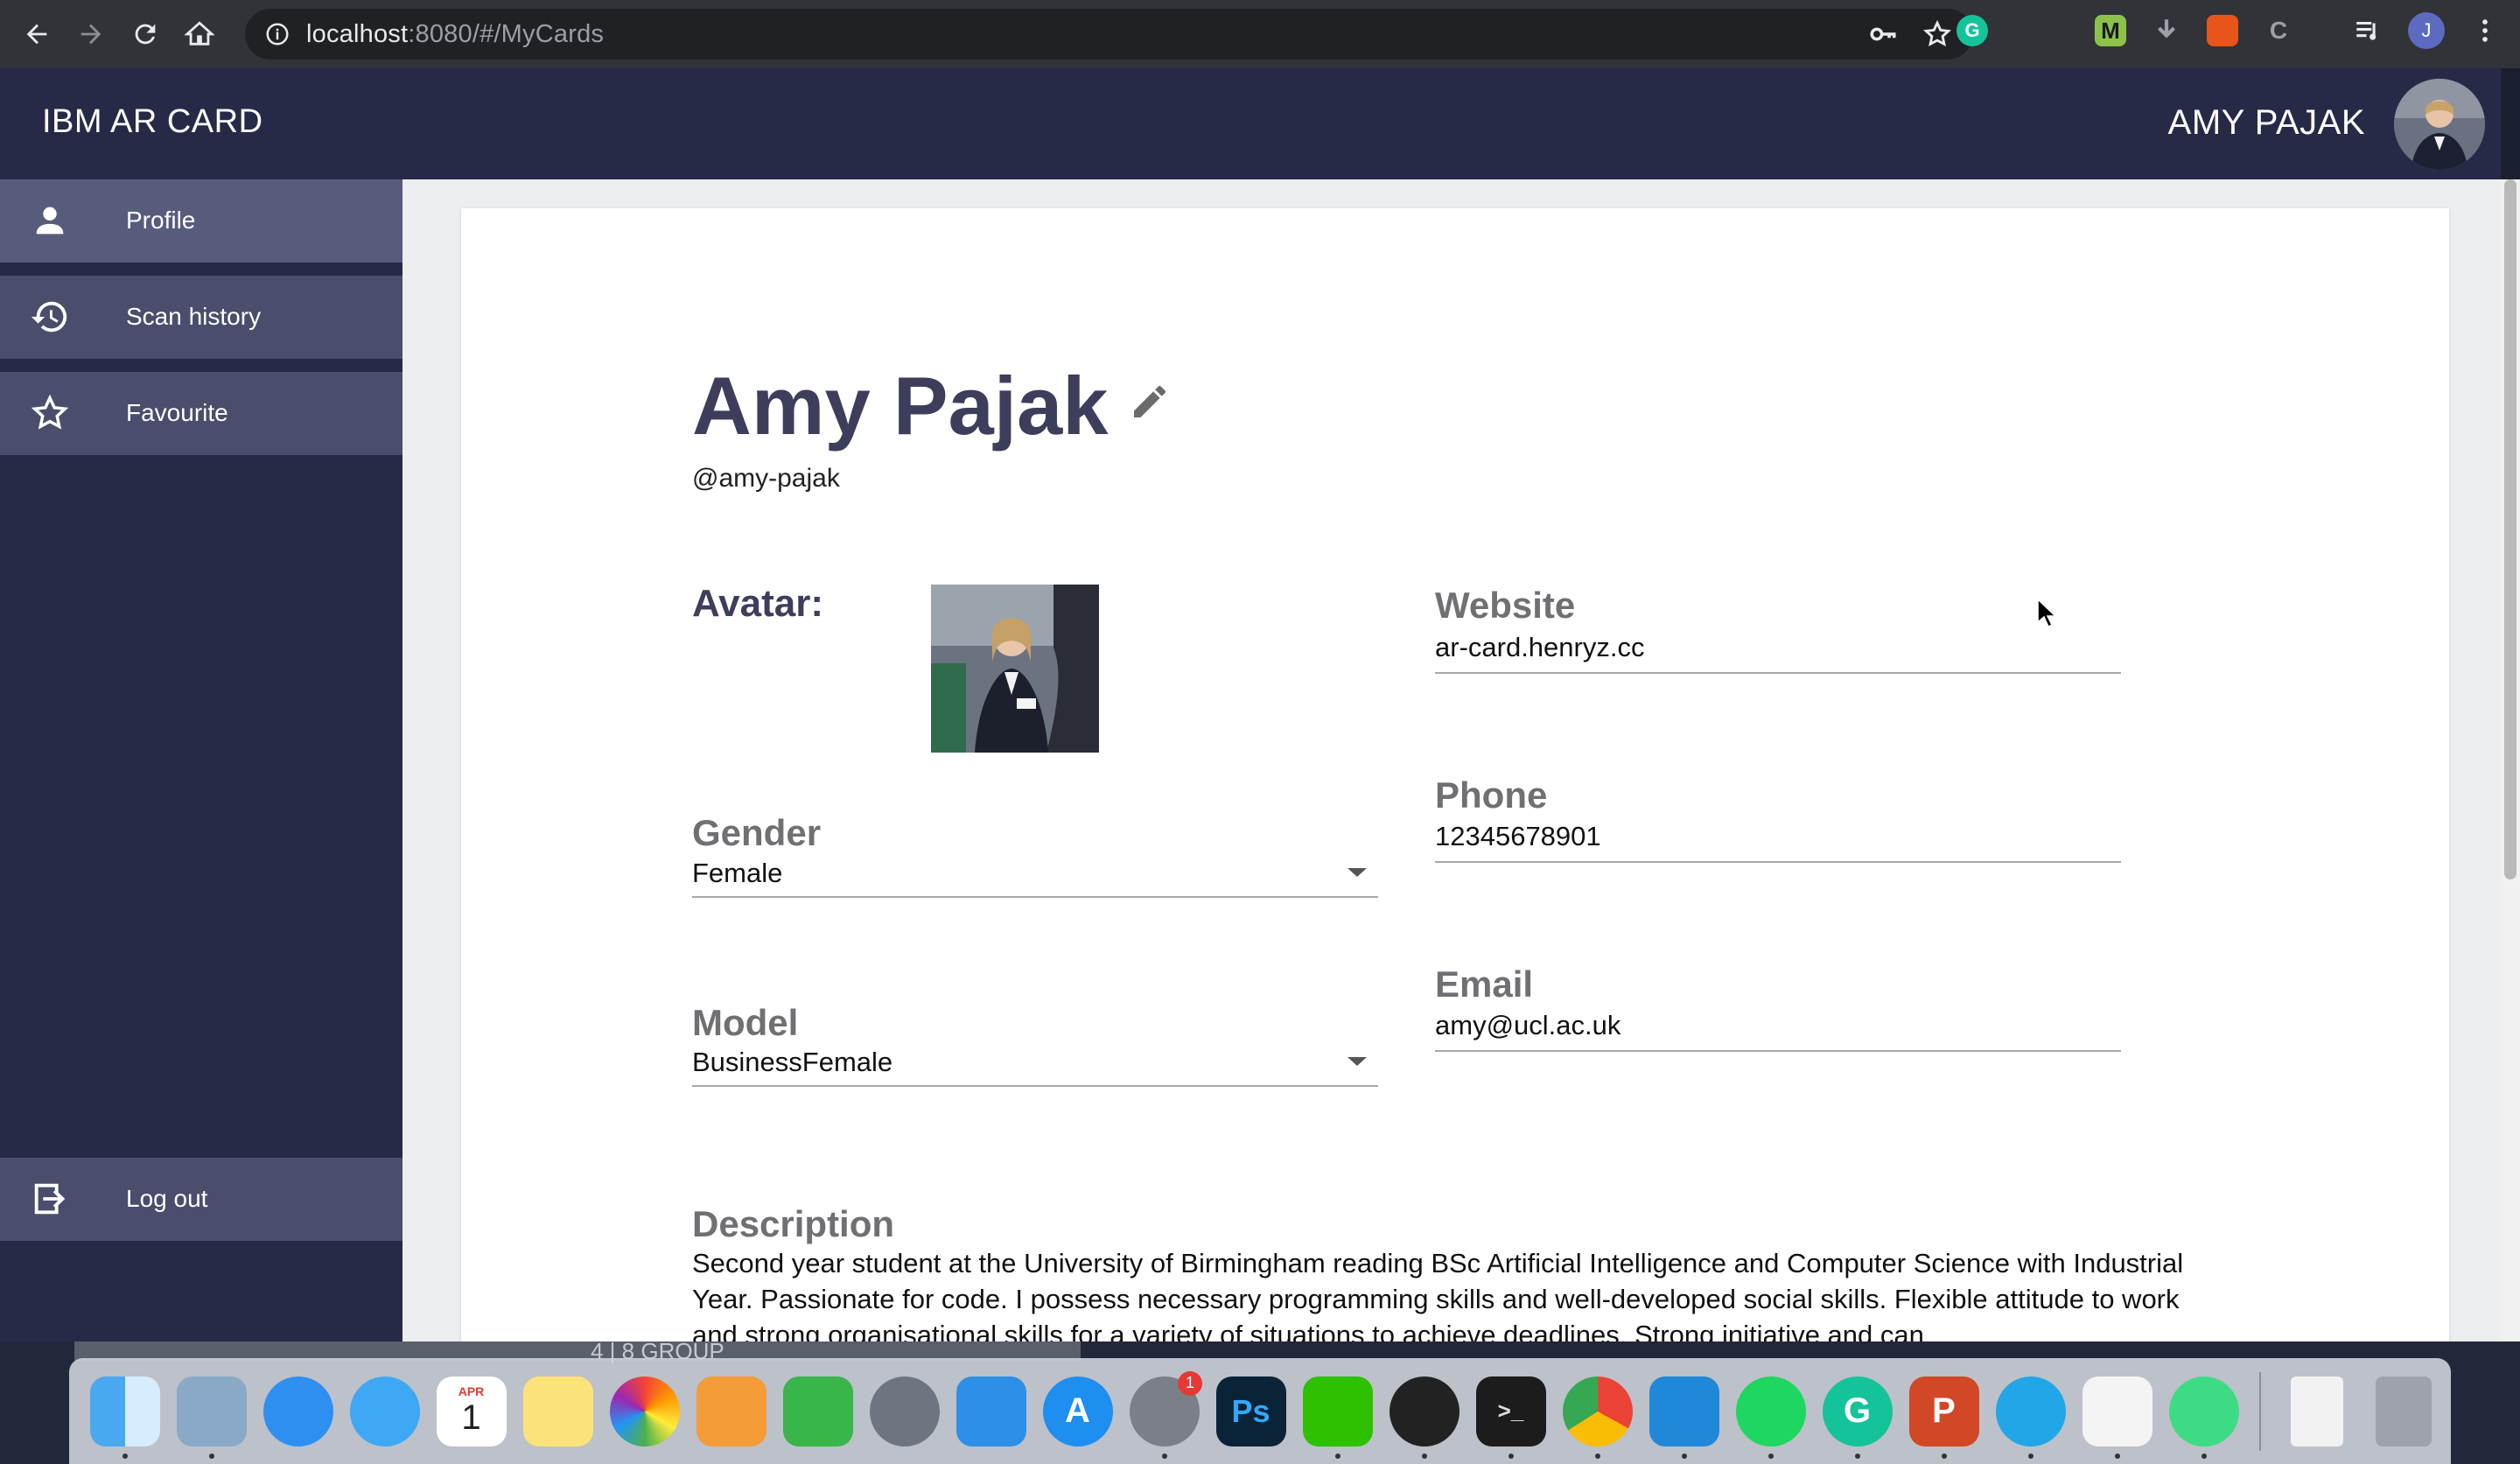 This screenshot has width=2520, height=1464. What do you see at coordinates (757, 603) in the screenshot?
I see `avatar-label: Avatar:` at bounding box center [757, 603].